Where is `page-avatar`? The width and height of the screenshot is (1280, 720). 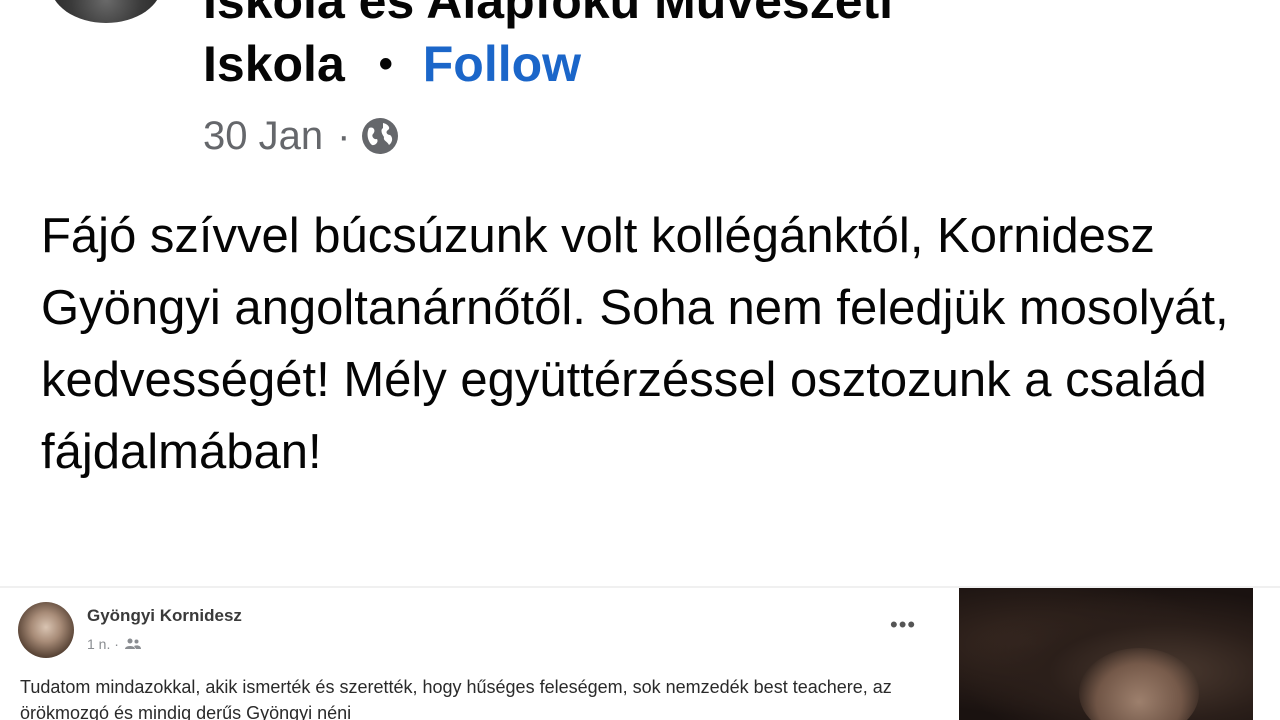
page-avatar is located at coordinates (106, 11).